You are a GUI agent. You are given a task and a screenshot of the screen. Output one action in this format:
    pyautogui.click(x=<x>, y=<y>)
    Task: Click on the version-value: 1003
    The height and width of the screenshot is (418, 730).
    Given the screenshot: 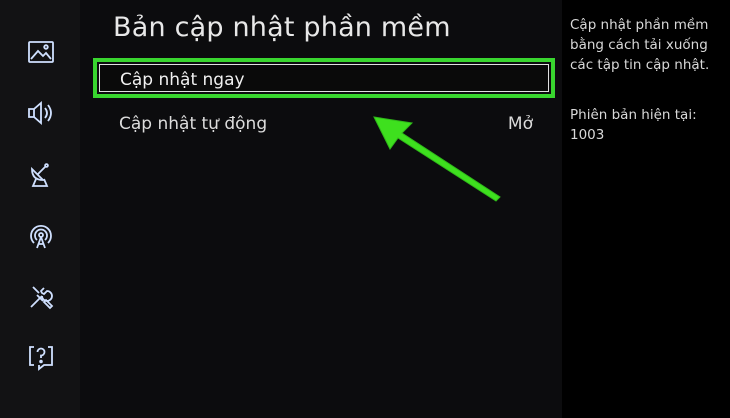 What is the action you would take?
    pyautogui.click(x=587, y=135)
    